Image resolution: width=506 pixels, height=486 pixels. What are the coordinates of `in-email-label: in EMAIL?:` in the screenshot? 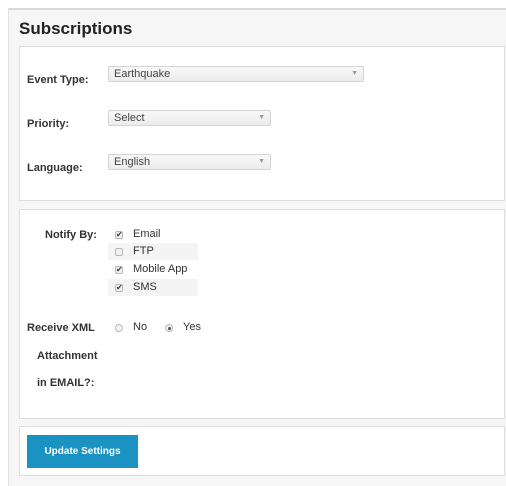 It's located at (66, 383).